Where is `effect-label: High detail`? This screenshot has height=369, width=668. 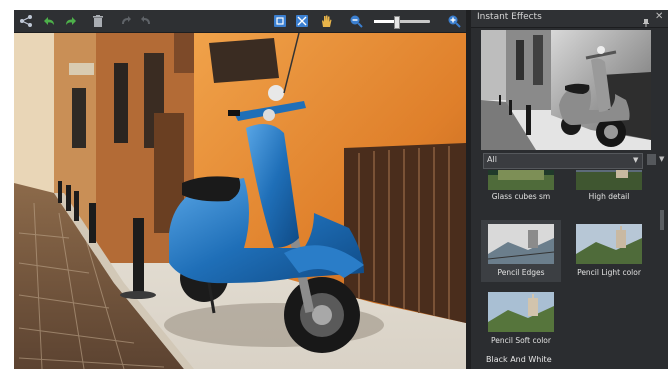 effect-label: High detail is located at coordinates (609, 196).